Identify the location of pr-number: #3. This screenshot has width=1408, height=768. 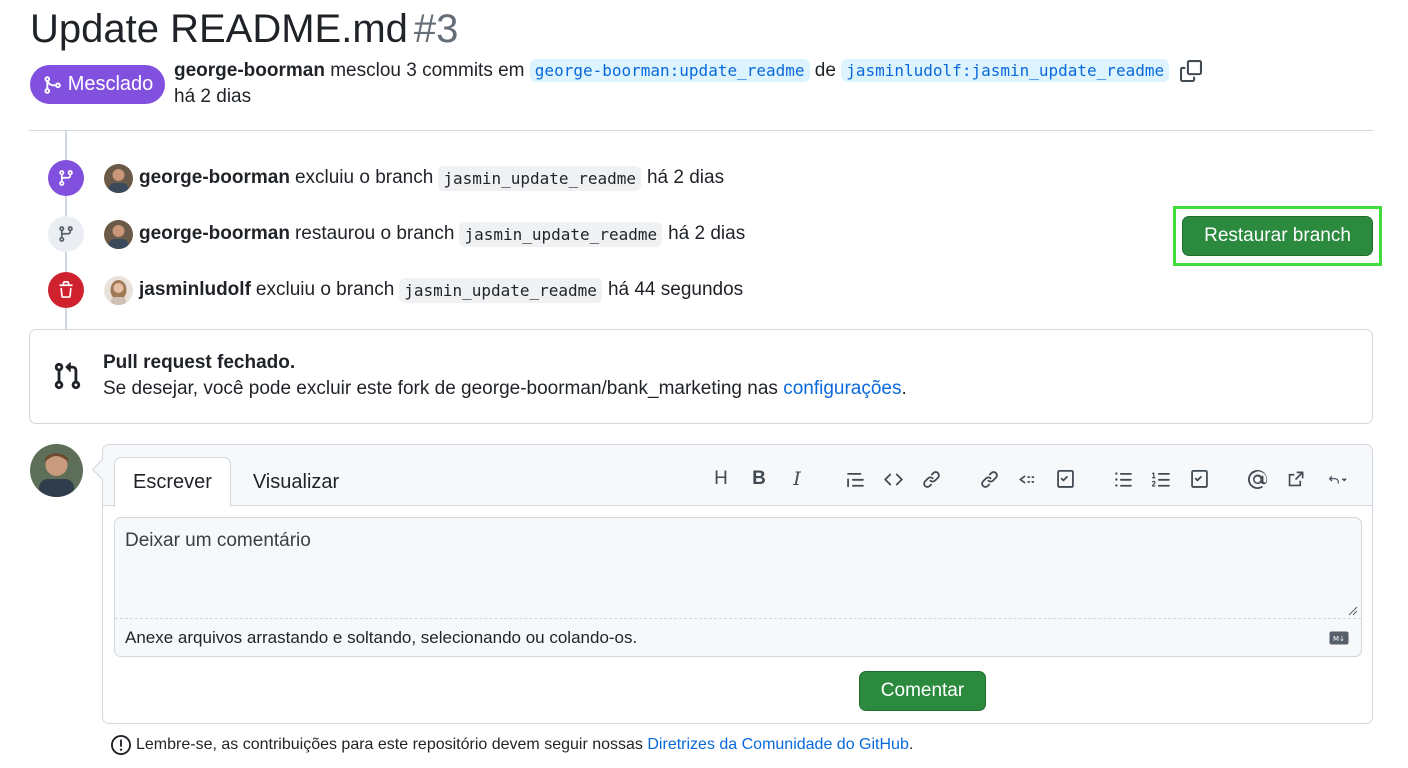
(436, 29).